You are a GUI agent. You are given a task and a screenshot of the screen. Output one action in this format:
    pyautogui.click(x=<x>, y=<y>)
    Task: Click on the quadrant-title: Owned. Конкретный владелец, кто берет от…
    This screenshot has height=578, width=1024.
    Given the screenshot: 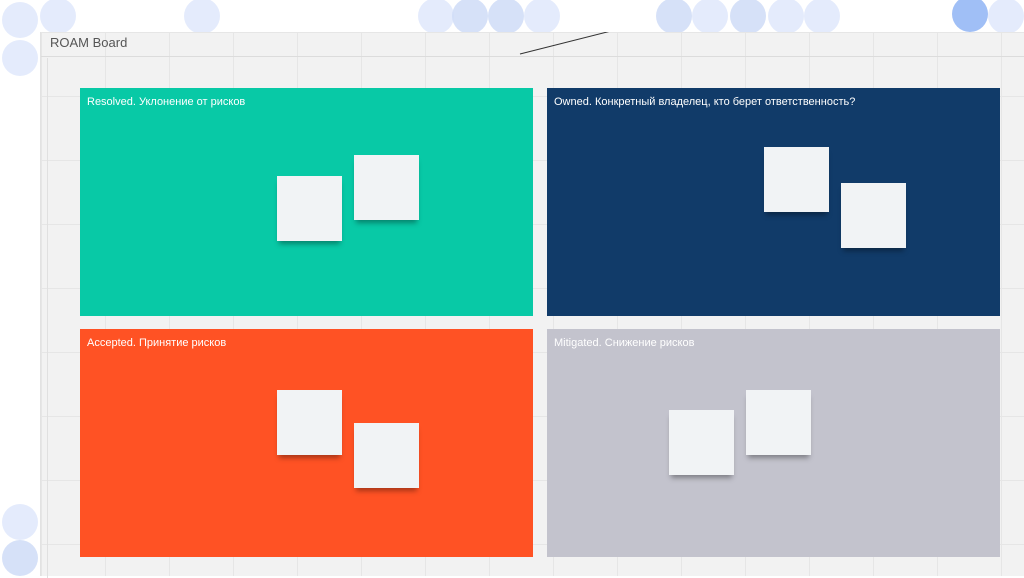 What is the action you would take?
    pyautogui.click(x=705, y=102)
    